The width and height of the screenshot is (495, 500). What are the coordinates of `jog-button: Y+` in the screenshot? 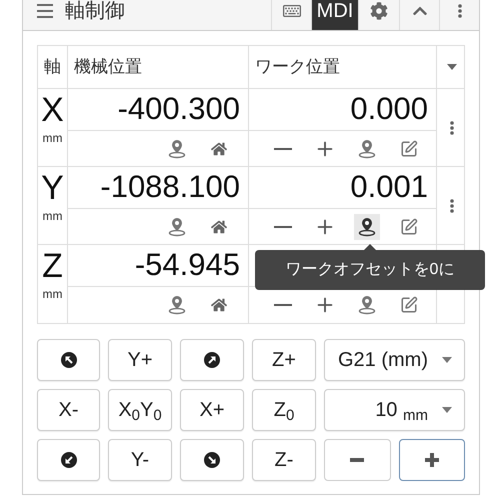 It's located at (140, 360).